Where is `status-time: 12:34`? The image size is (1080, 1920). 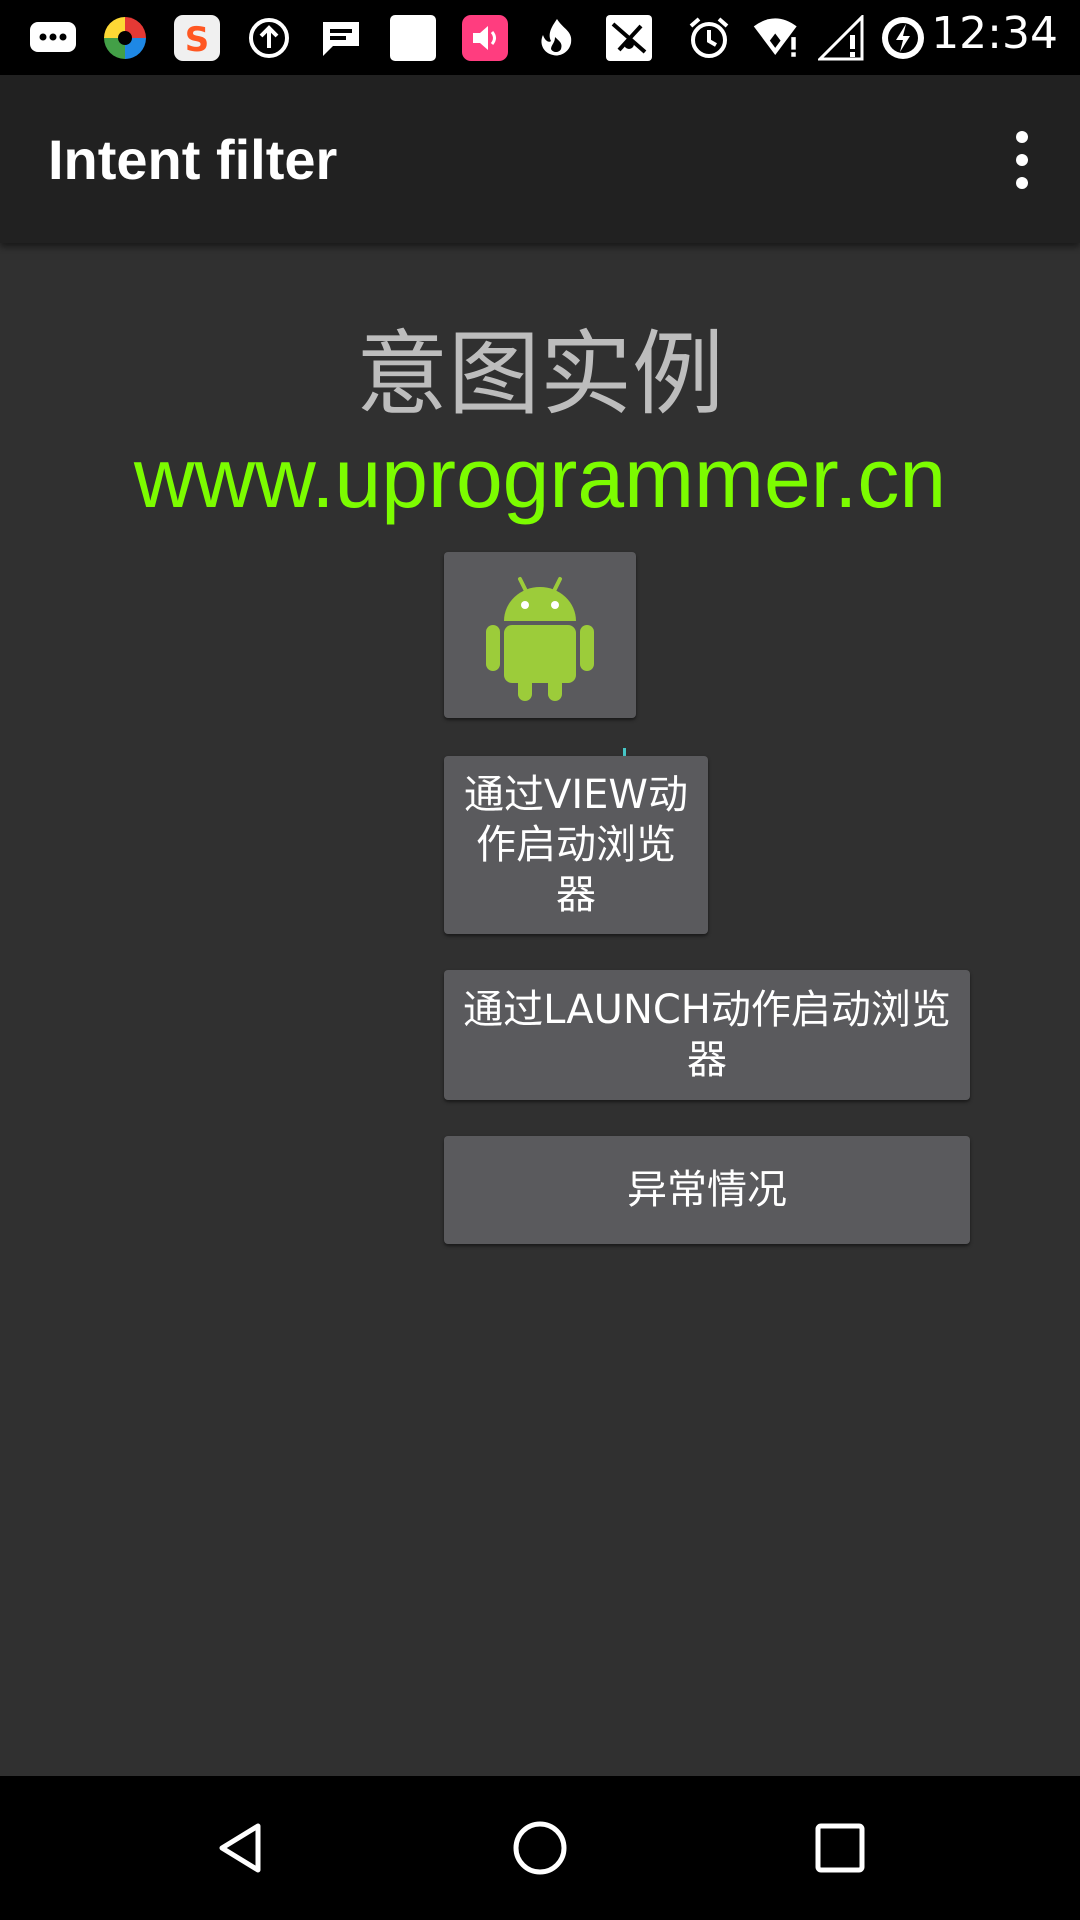 status-time: 12:34 is located at coordinates (994, 33).